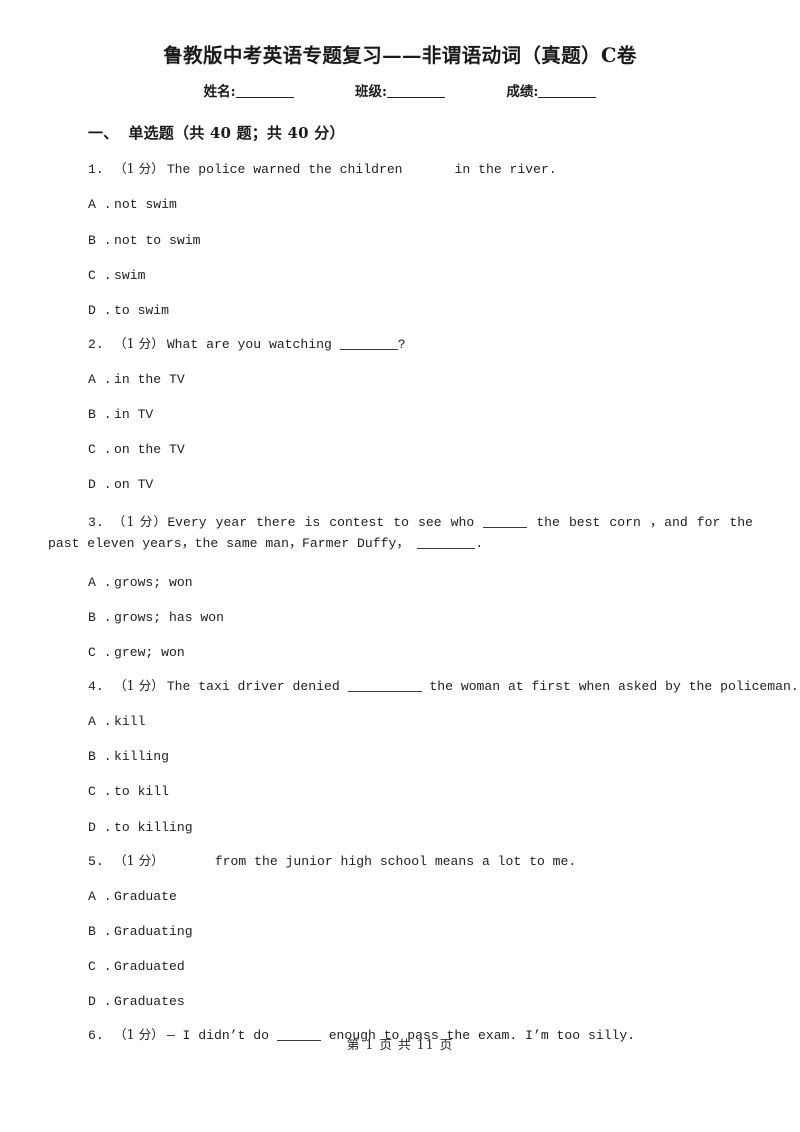  What do you see at coordinates (145, 205) in the screenshot?
I see `option-text: not swim` at bounding box center [145, 205].